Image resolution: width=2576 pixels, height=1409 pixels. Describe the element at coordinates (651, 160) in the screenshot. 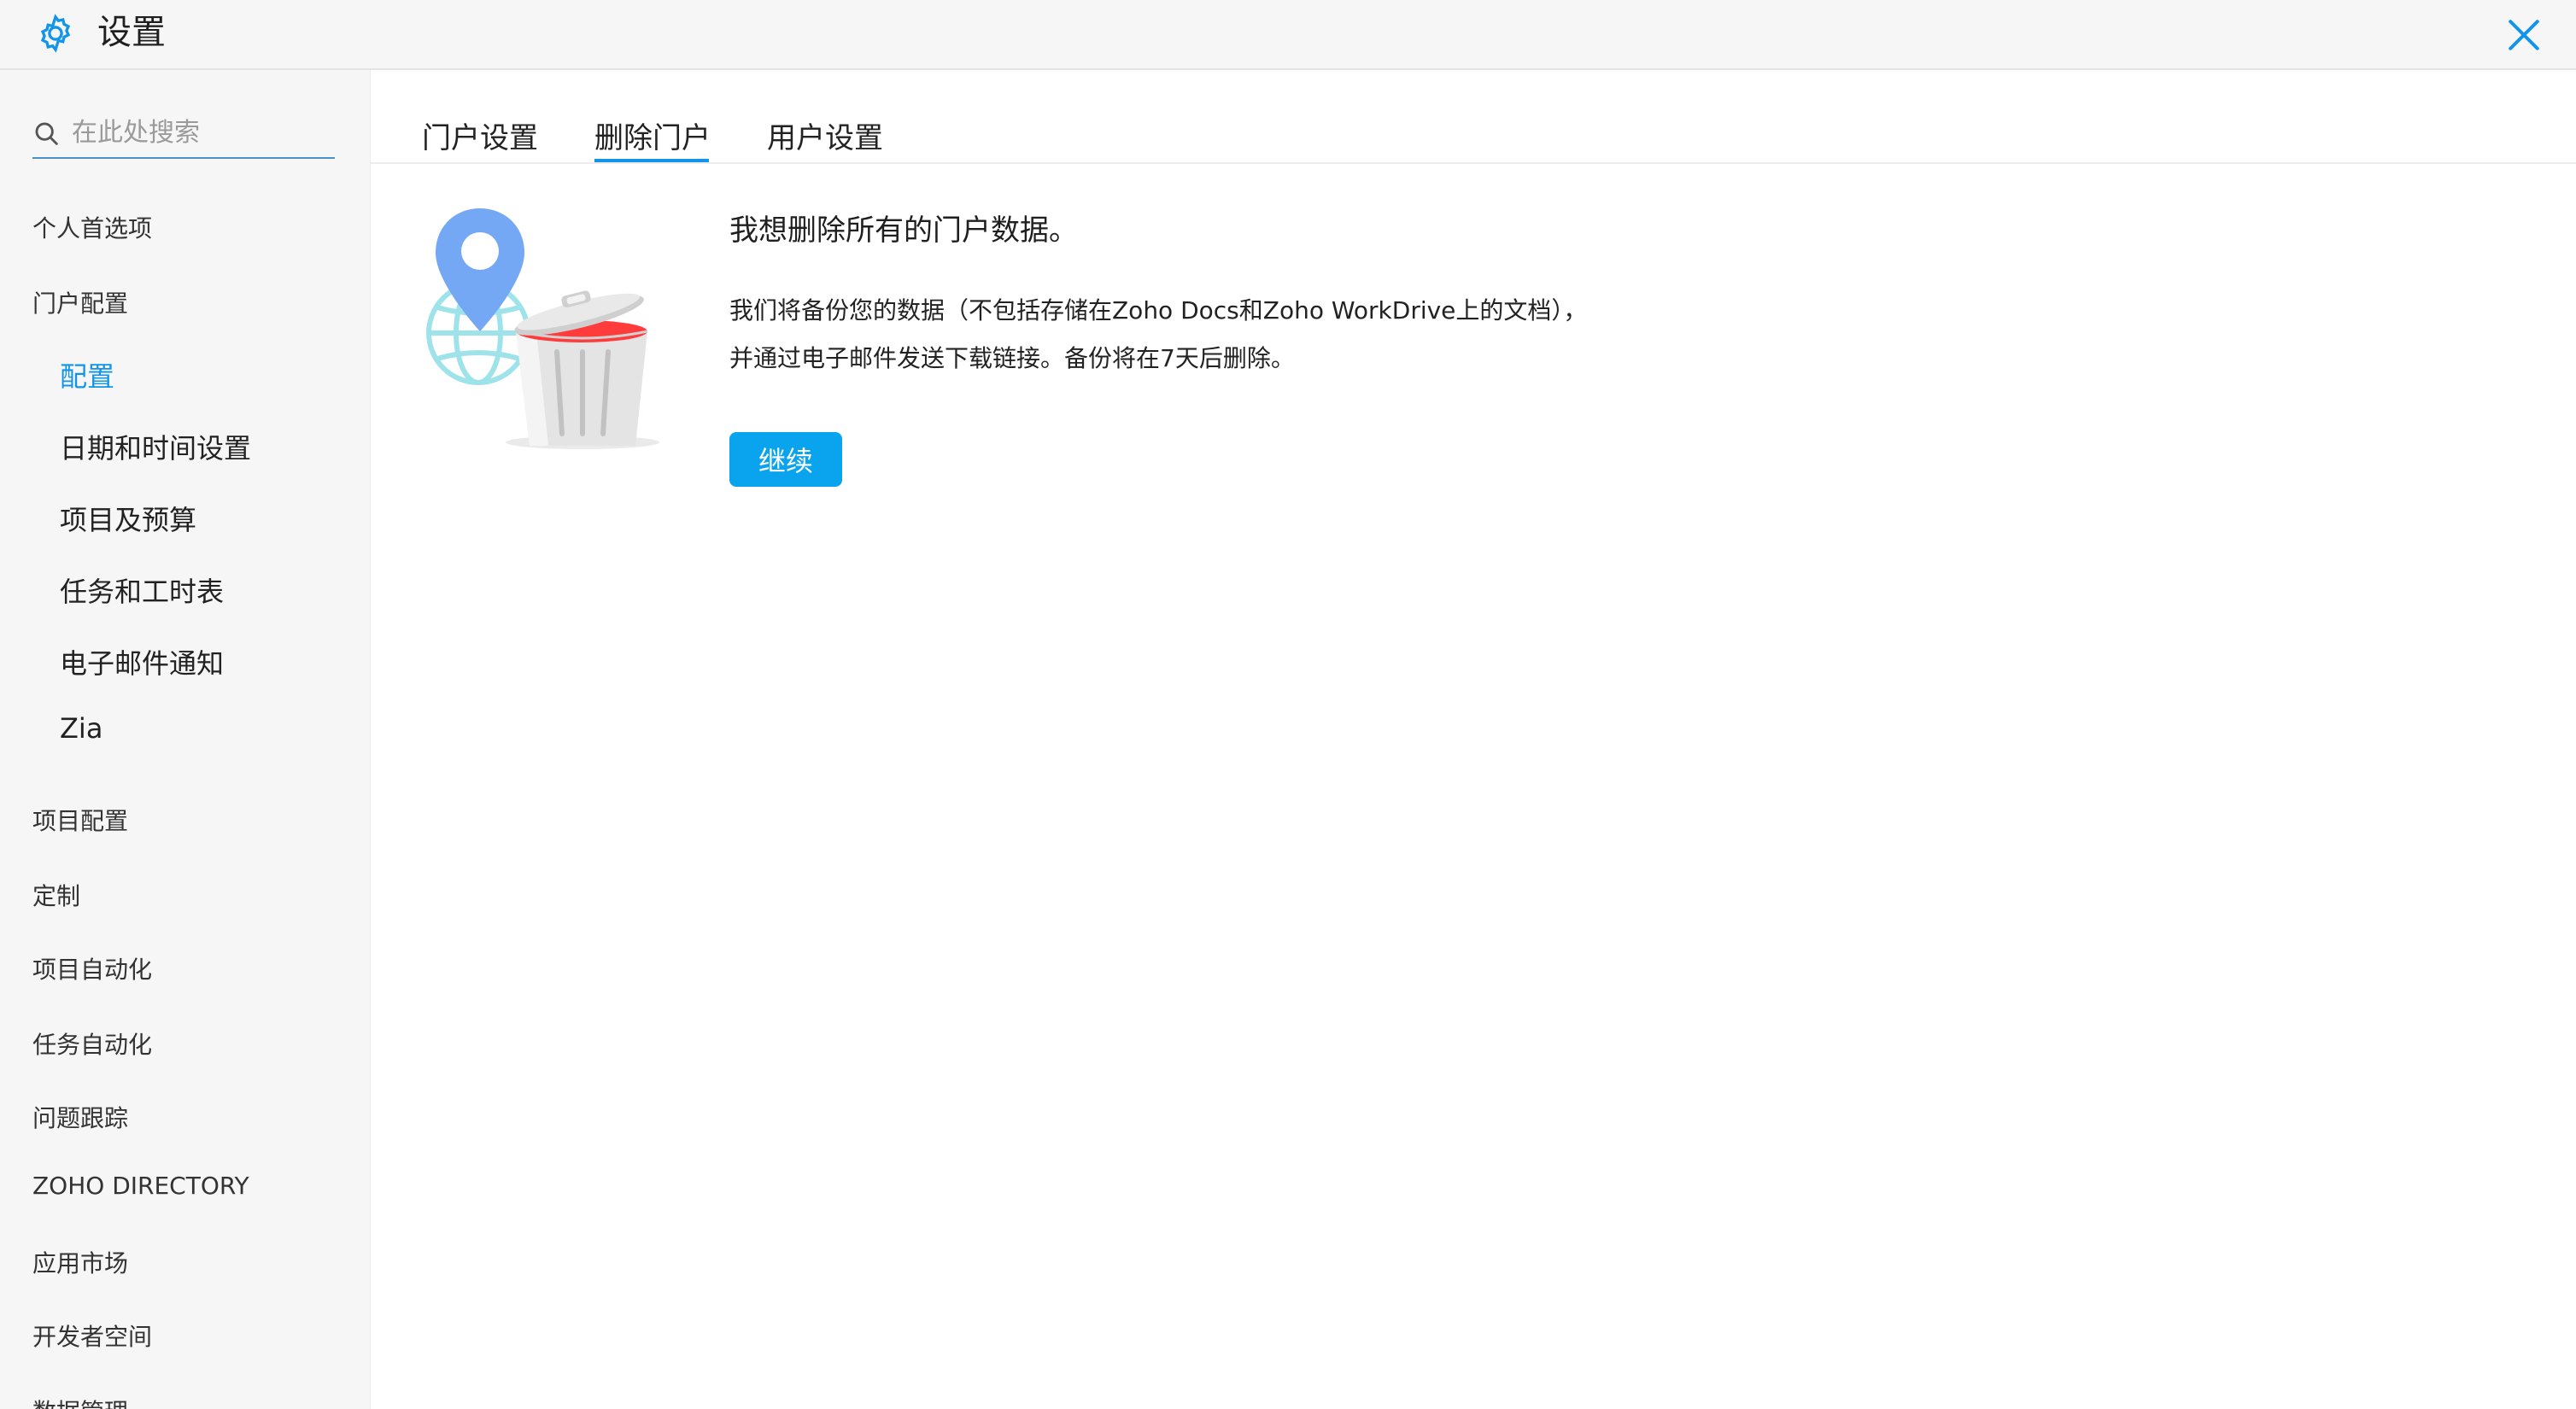

I see `active-tab-indicator` at that location.